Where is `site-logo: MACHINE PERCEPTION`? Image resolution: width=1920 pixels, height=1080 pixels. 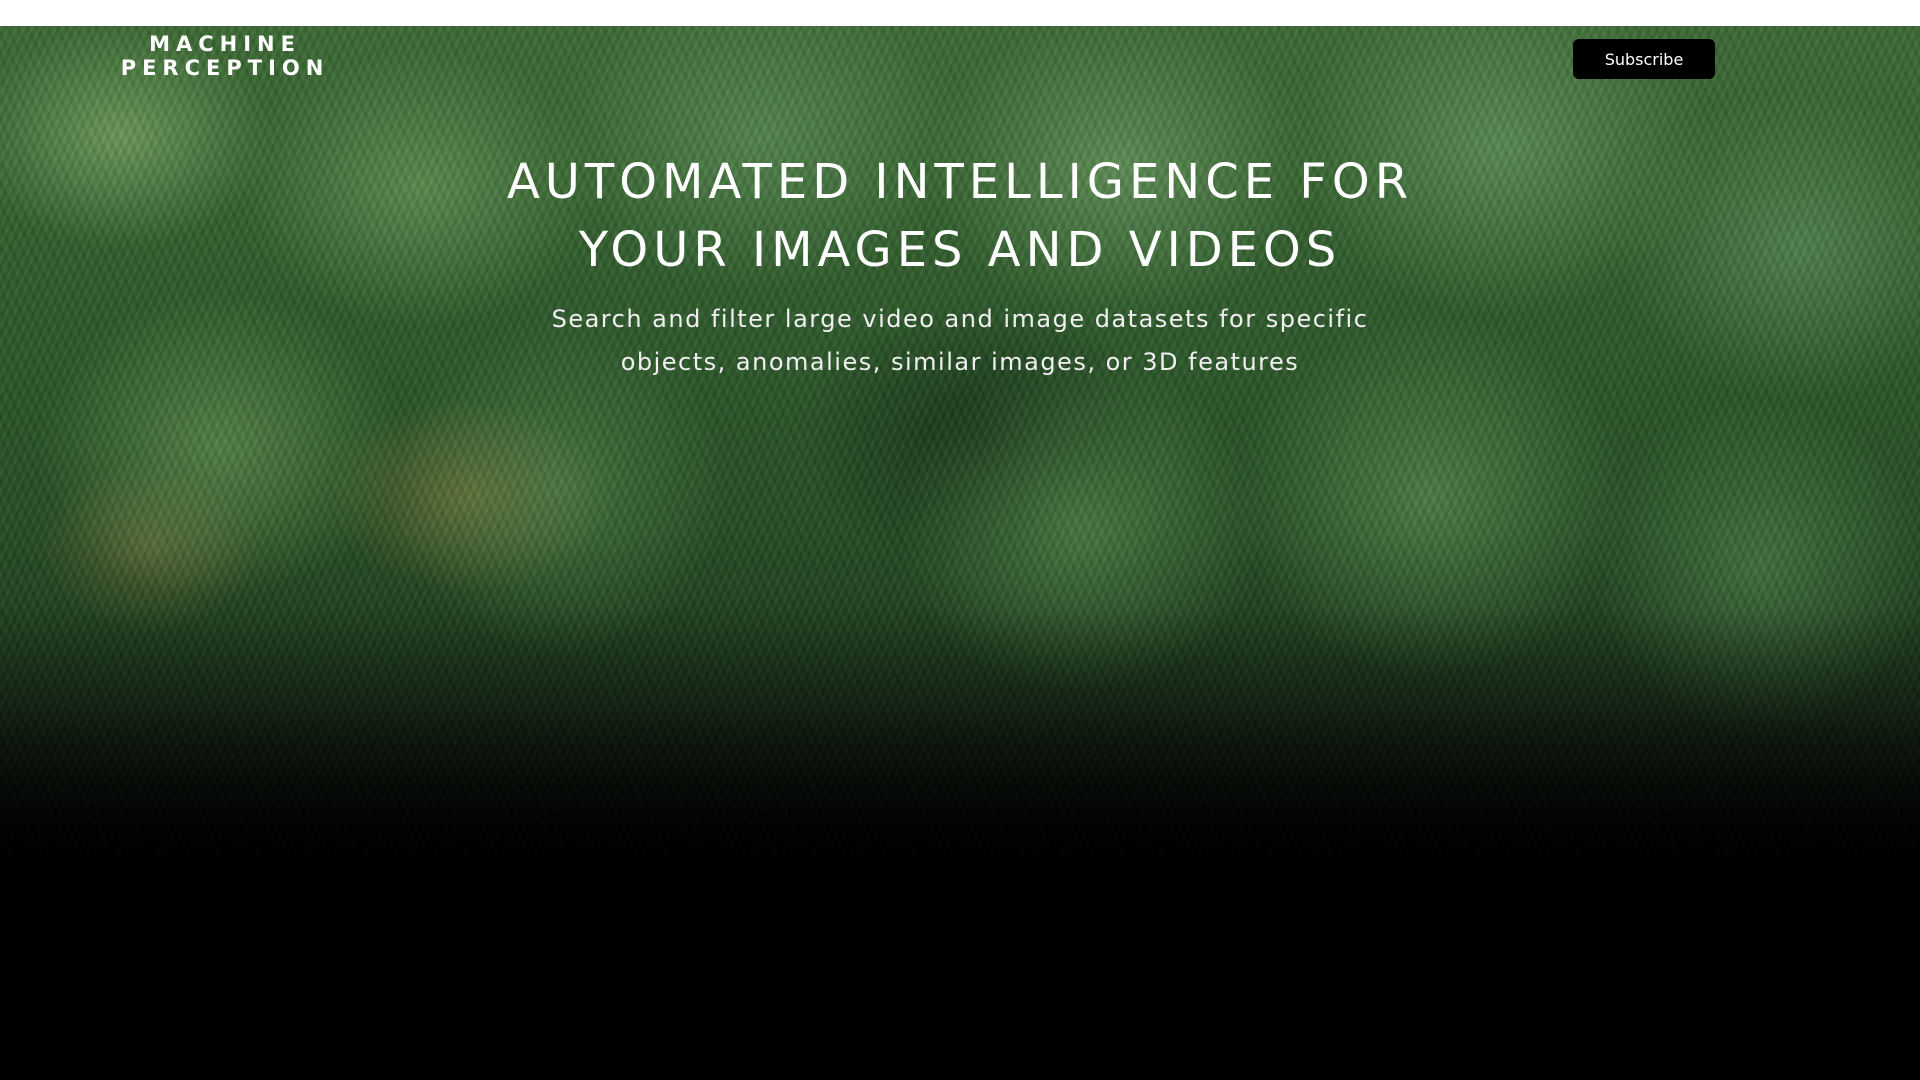
site-logo: MACHINE PERCEPTION is located at coordinates (225, 56).